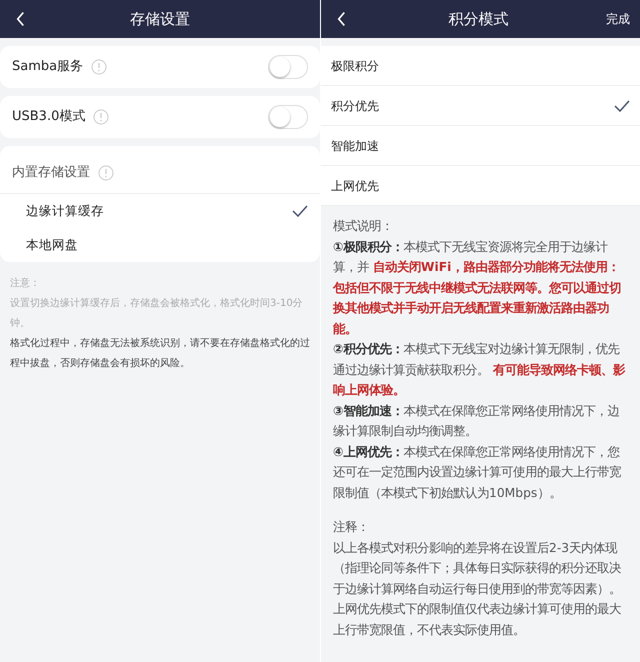 The image size is (640, 662). Describe the element at coordinates (160, 19) in the screenshot. I see `page-title: 存储设置` at that location.